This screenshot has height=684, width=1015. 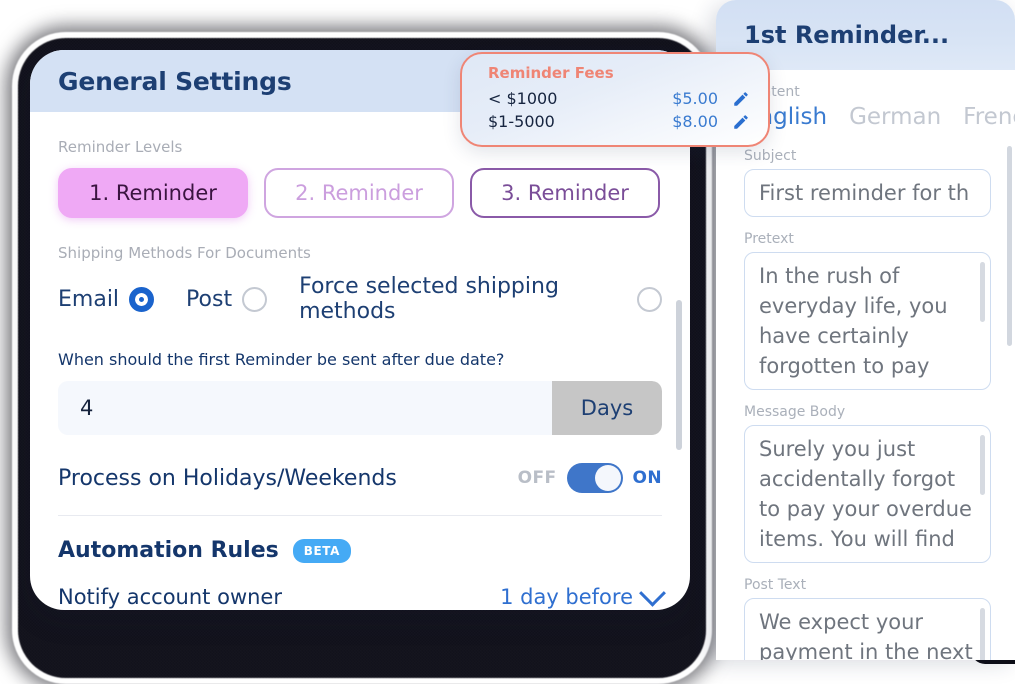 I want to click on automation-rules-header: Automation Rules BETA, so click(x=360, y=550).